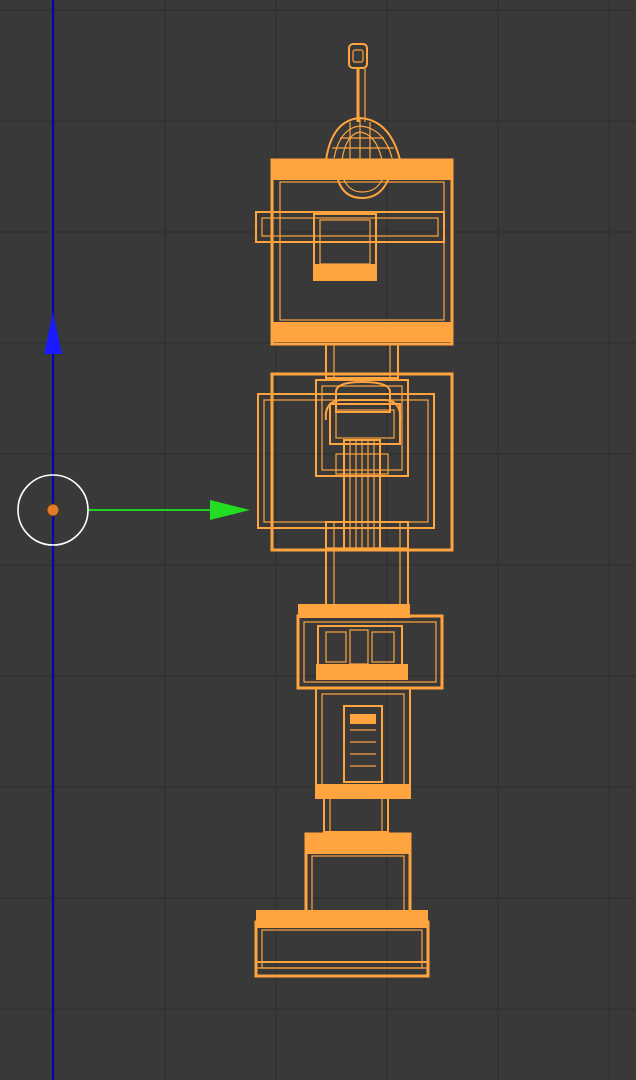 The width and height of the screenshot is (636, 1080). Describe the element at coordinates (370, 647) in the screenshot. I see `hip-belt` at that location.